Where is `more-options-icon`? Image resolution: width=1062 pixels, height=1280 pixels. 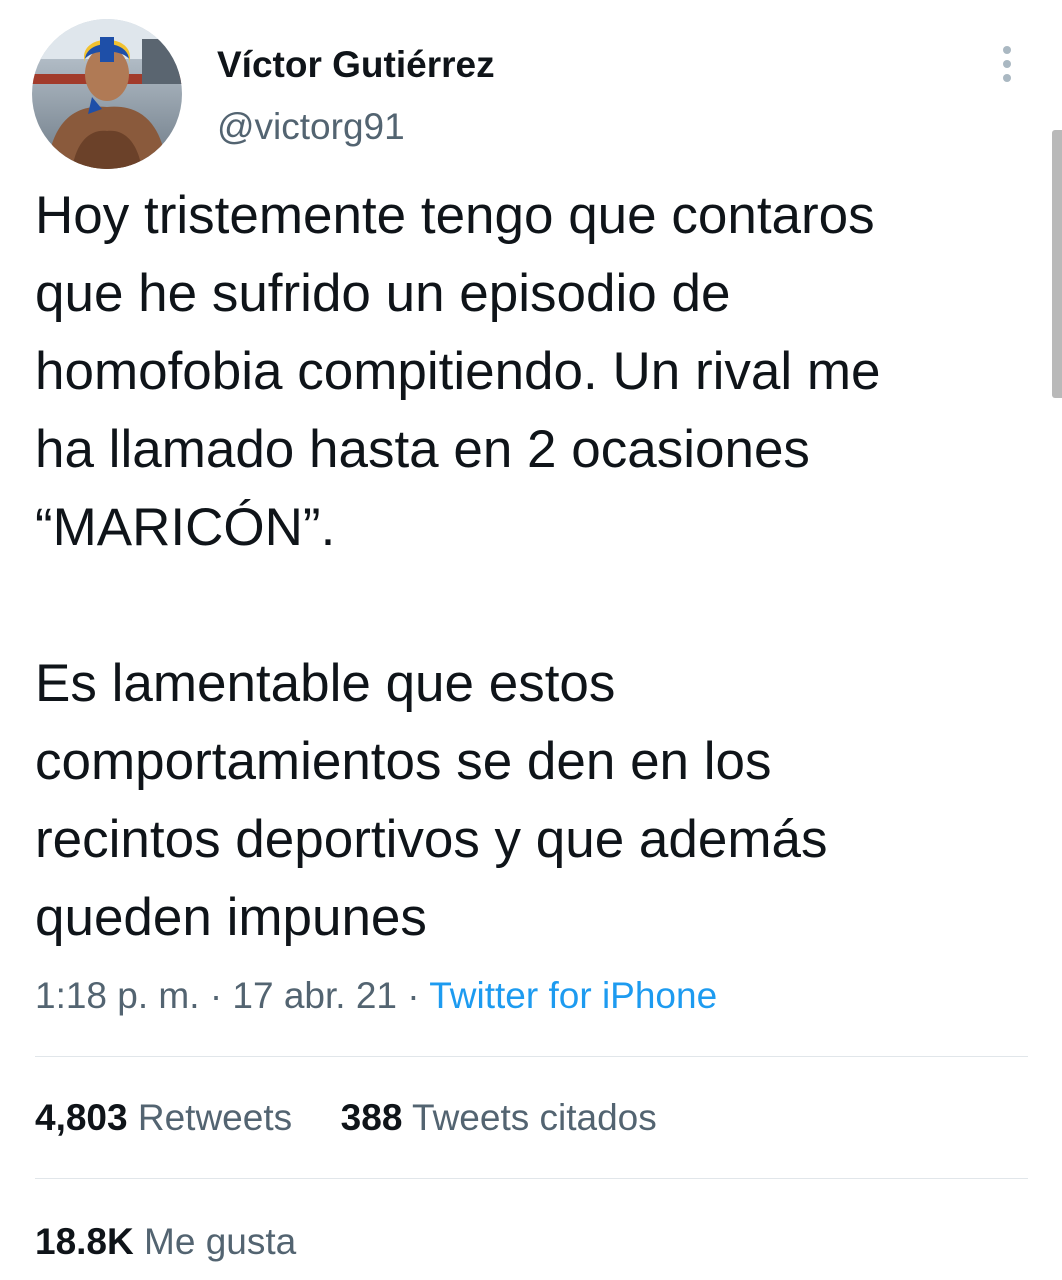 more-options-icon is located at coordinates (1007, 64).